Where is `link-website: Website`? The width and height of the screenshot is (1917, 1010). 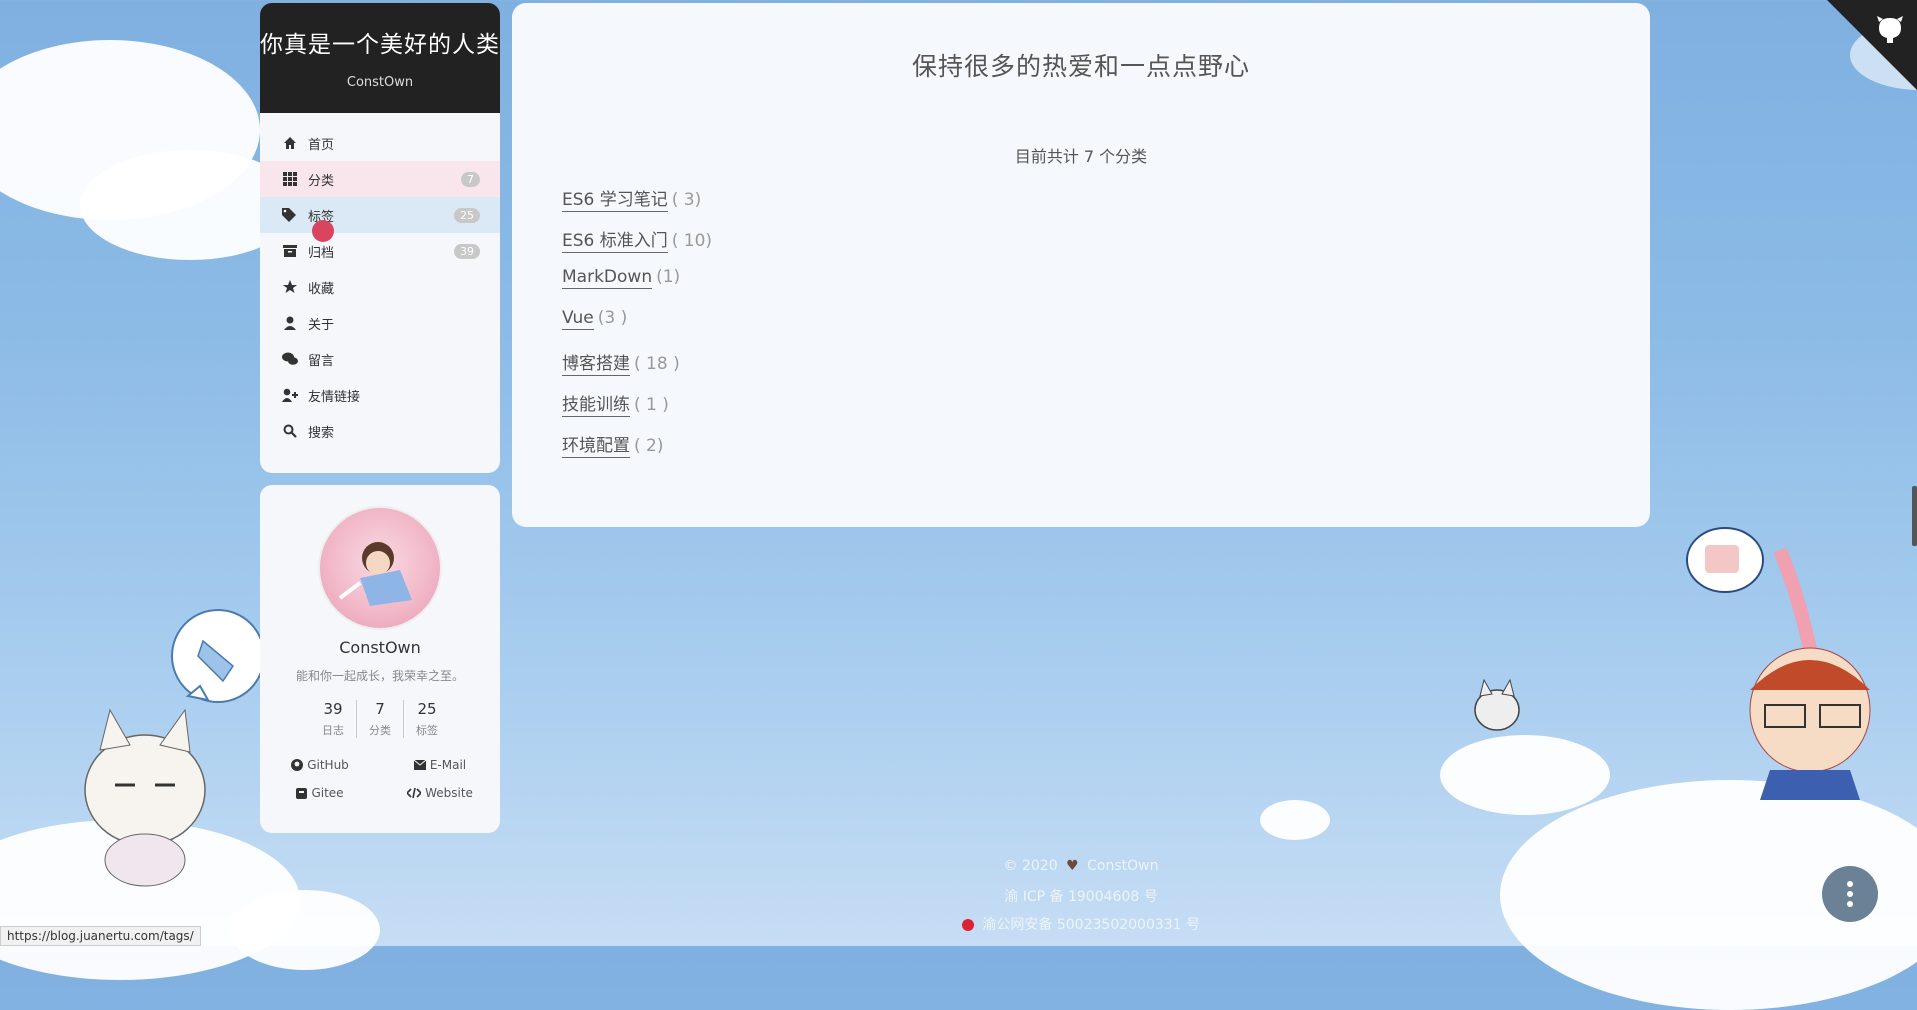 link-website: Website is located at coordinates (440, 793).